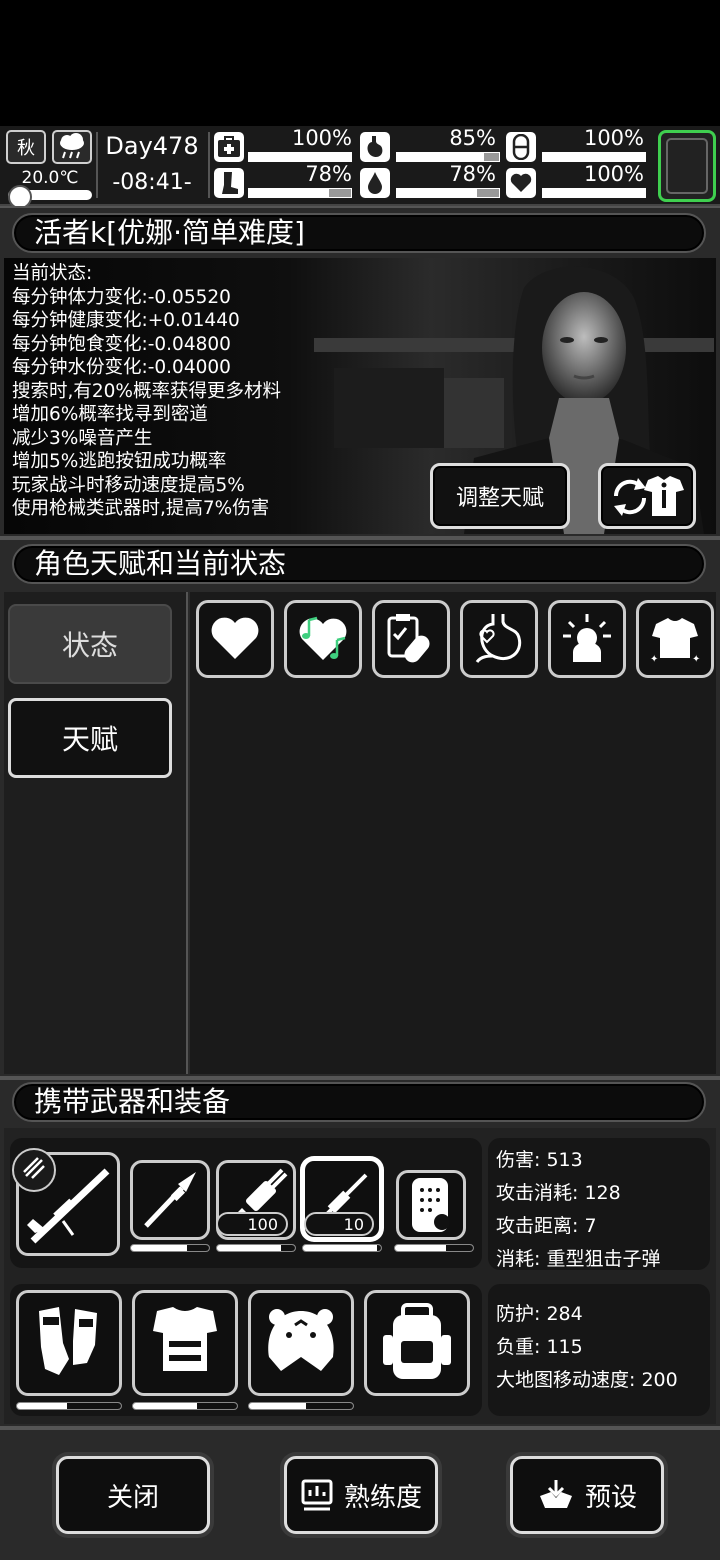 This screenshot has width=720, height=1560. What do you see at coordinates (229, 183) in the screenshot?
I see `leg-icon` at bounding box center [229, 183].